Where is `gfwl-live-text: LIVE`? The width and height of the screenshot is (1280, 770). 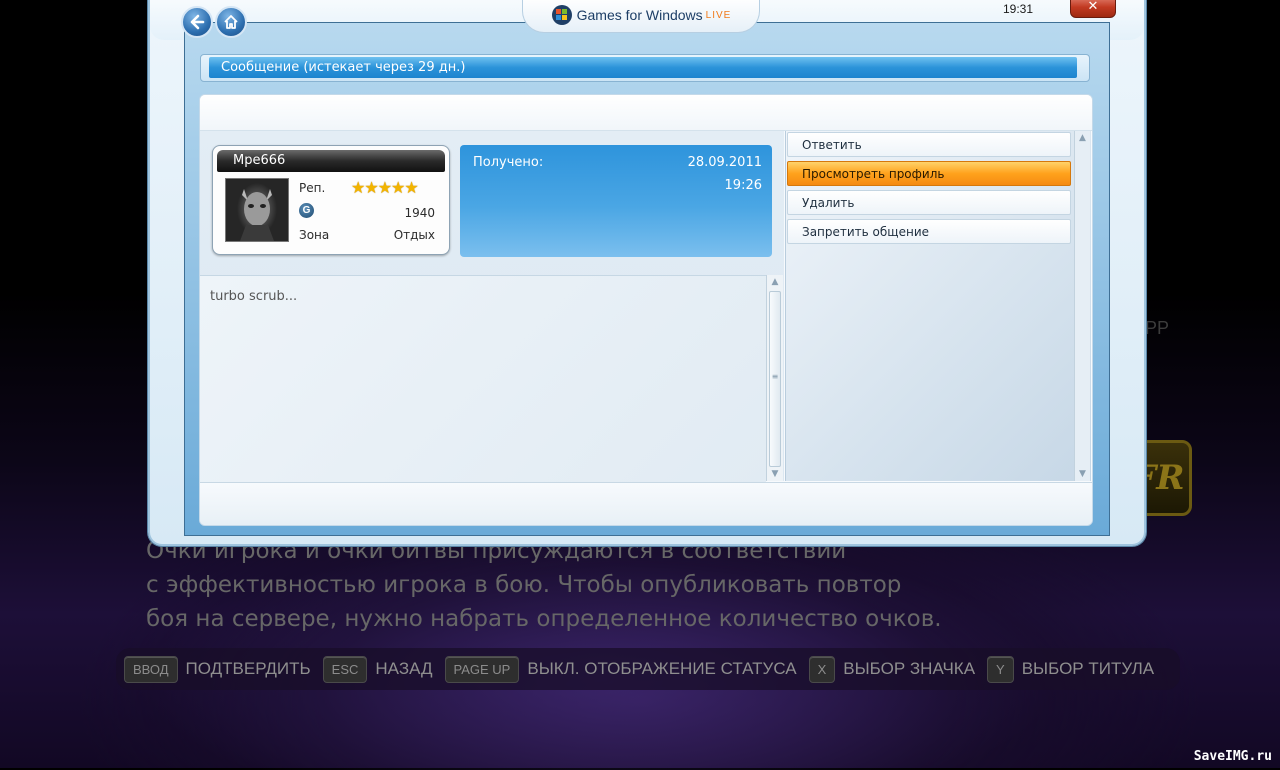
gfwl-live-text: LIVE is located at coordinates (718, 15).